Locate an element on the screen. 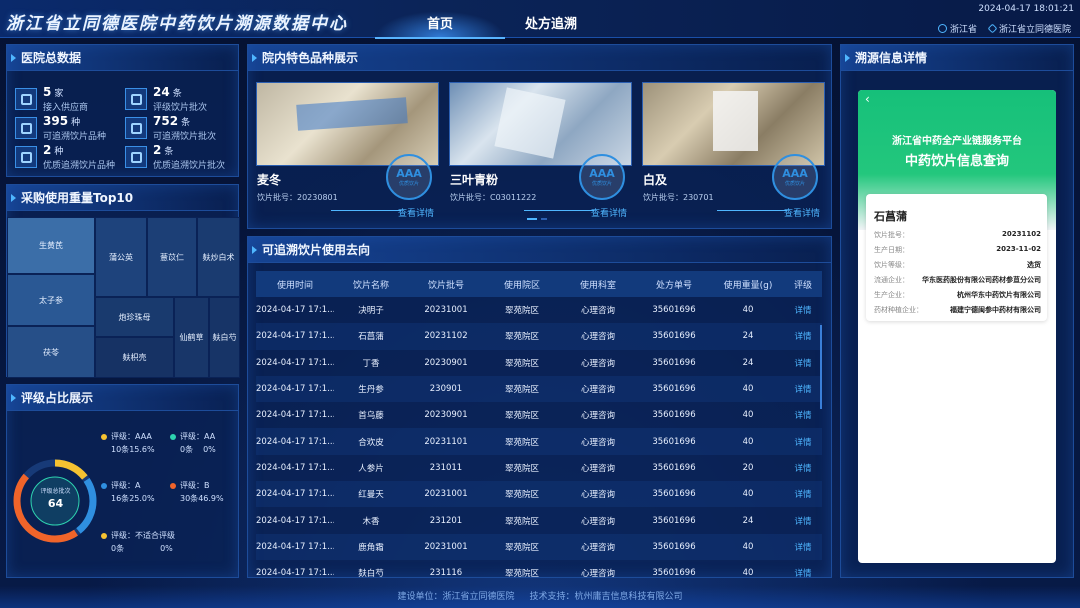  treemap-cell: 蒲公英 is located at coordinates (121, 257).